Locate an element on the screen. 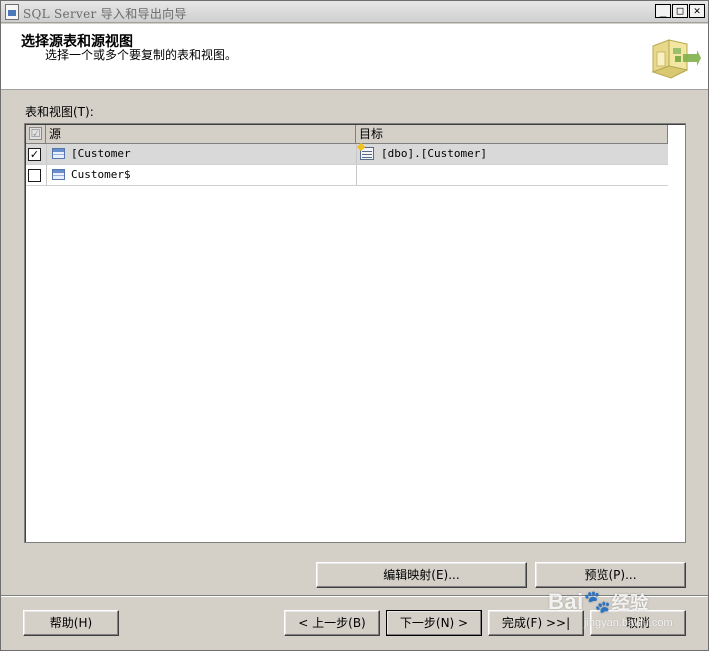 This screenshot has height=651, width=709. baidu-watermark-logo: Bai🐾经验 is located at coordinates (598, 602).